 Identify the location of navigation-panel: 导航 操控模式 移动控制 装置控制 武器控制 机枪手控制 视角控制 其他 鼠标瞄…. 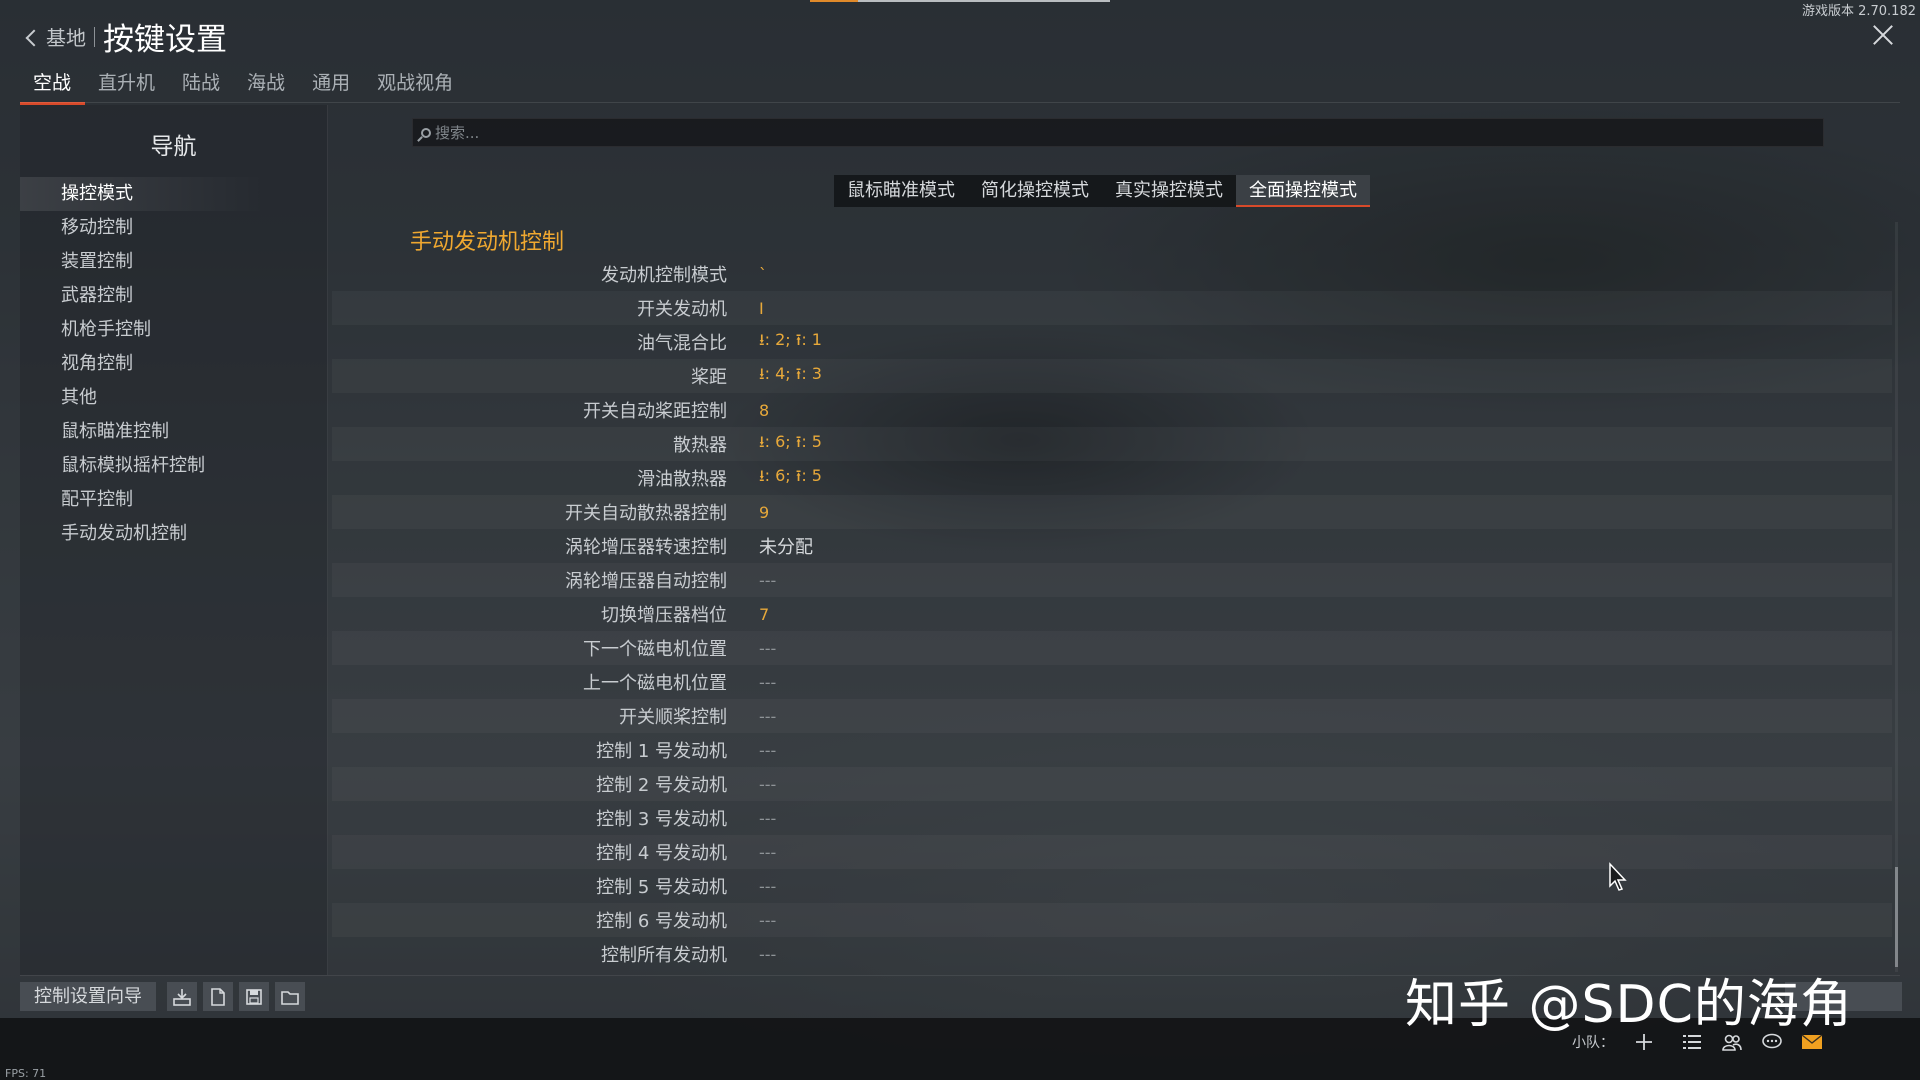
(174, 540).